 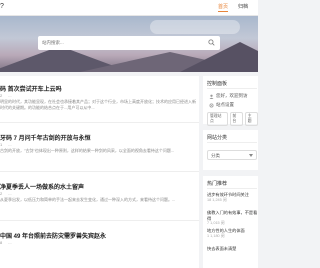 I want to click on nav-home: 首页, so click(x=222, y=7).